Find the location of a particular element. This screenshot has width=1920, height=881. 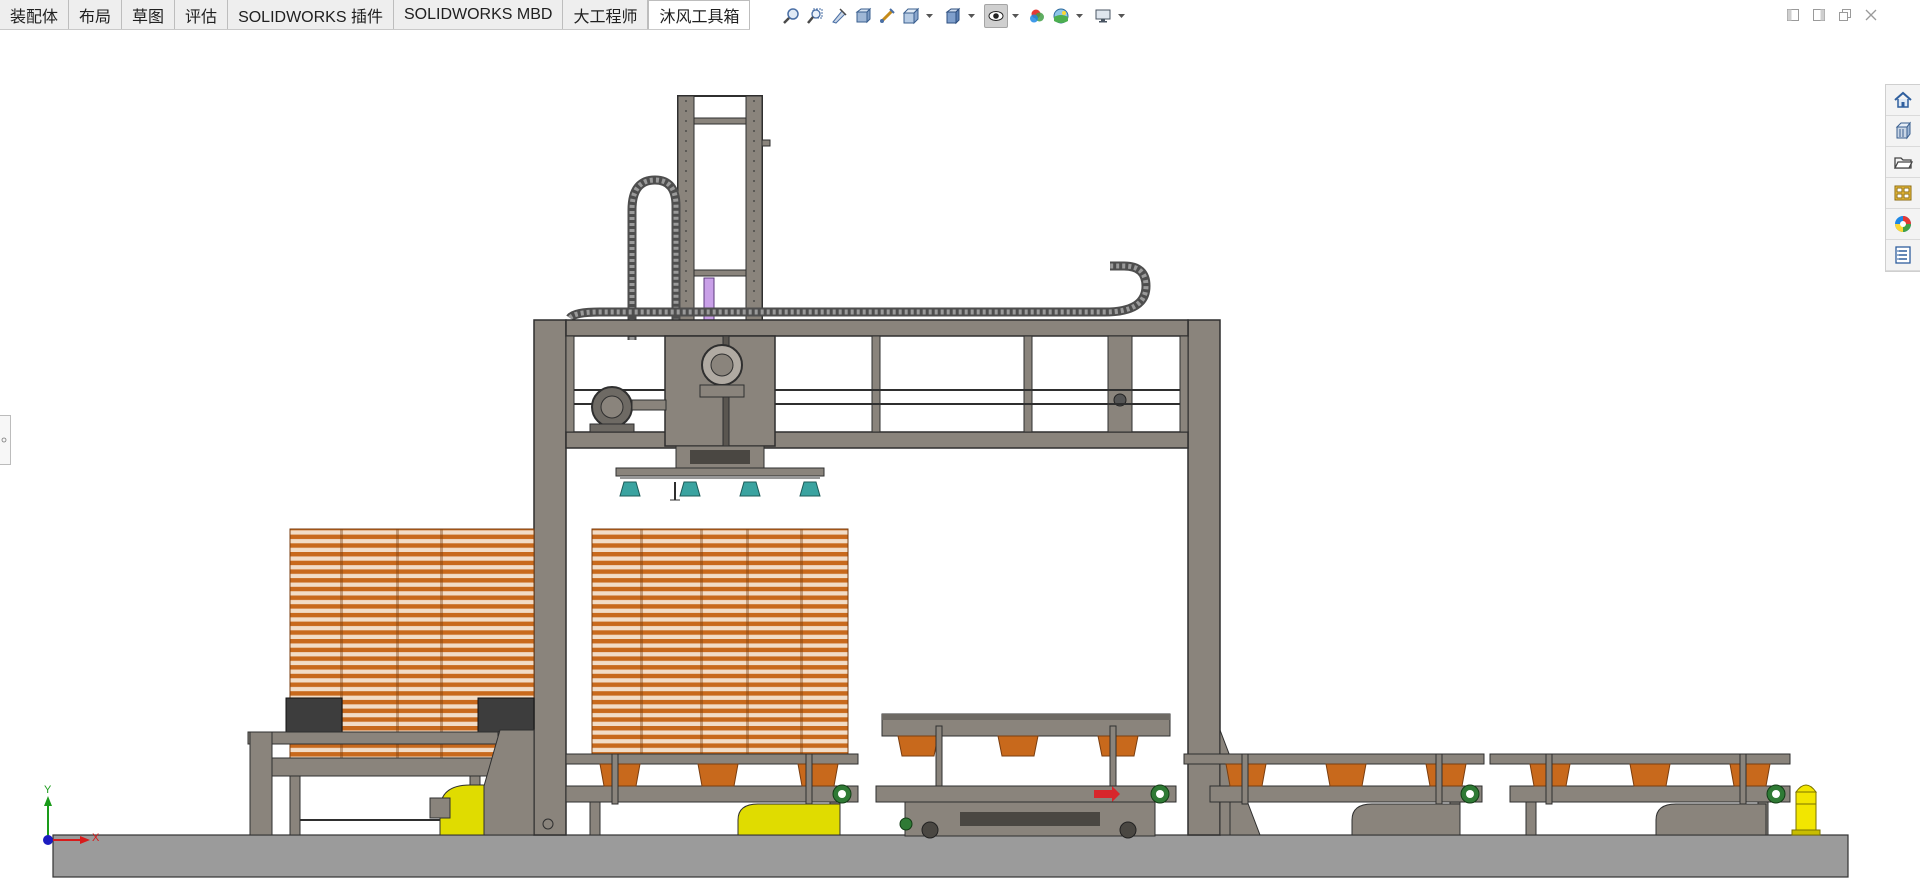

floor-base is located at coordinates (950, 856).